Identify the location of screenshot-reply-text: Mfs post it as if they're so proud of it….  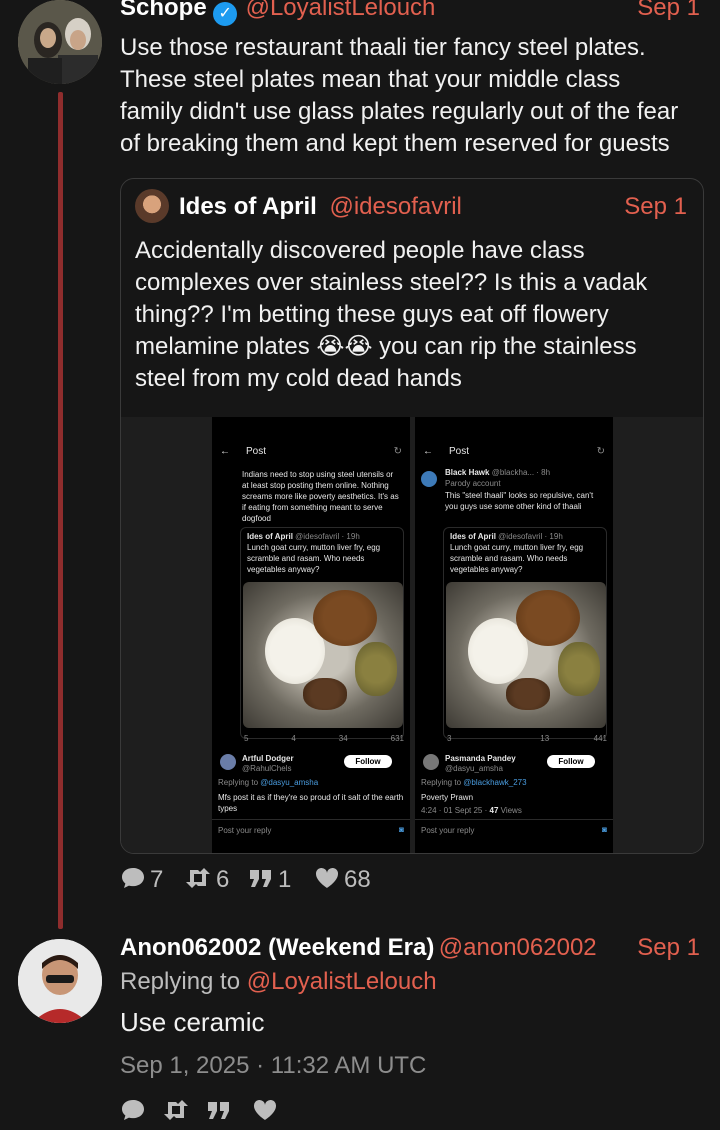
(311, 803).